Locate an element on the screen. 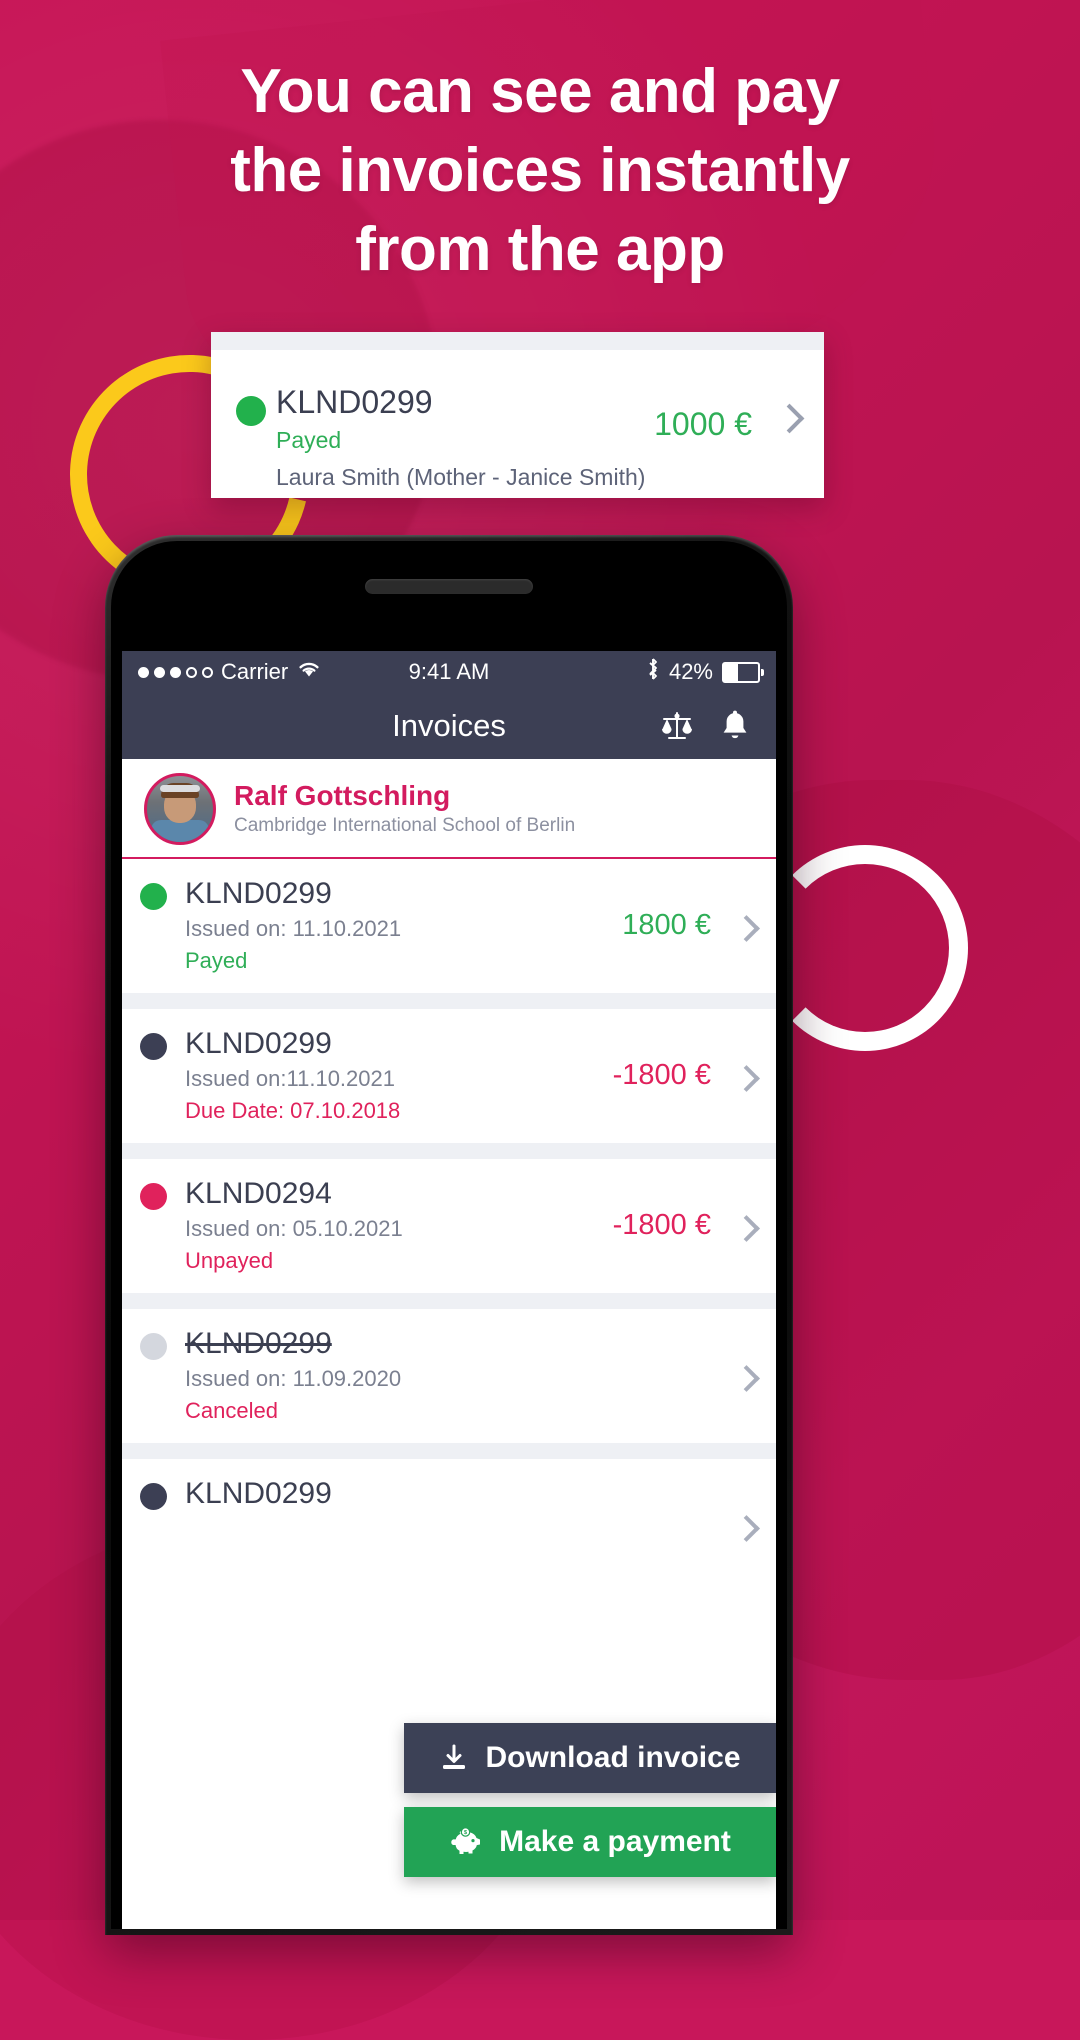 Image resolution: width=1080 pixels, height=2040 pixels. bluetooth-icon is located at coordinates (653, 672).